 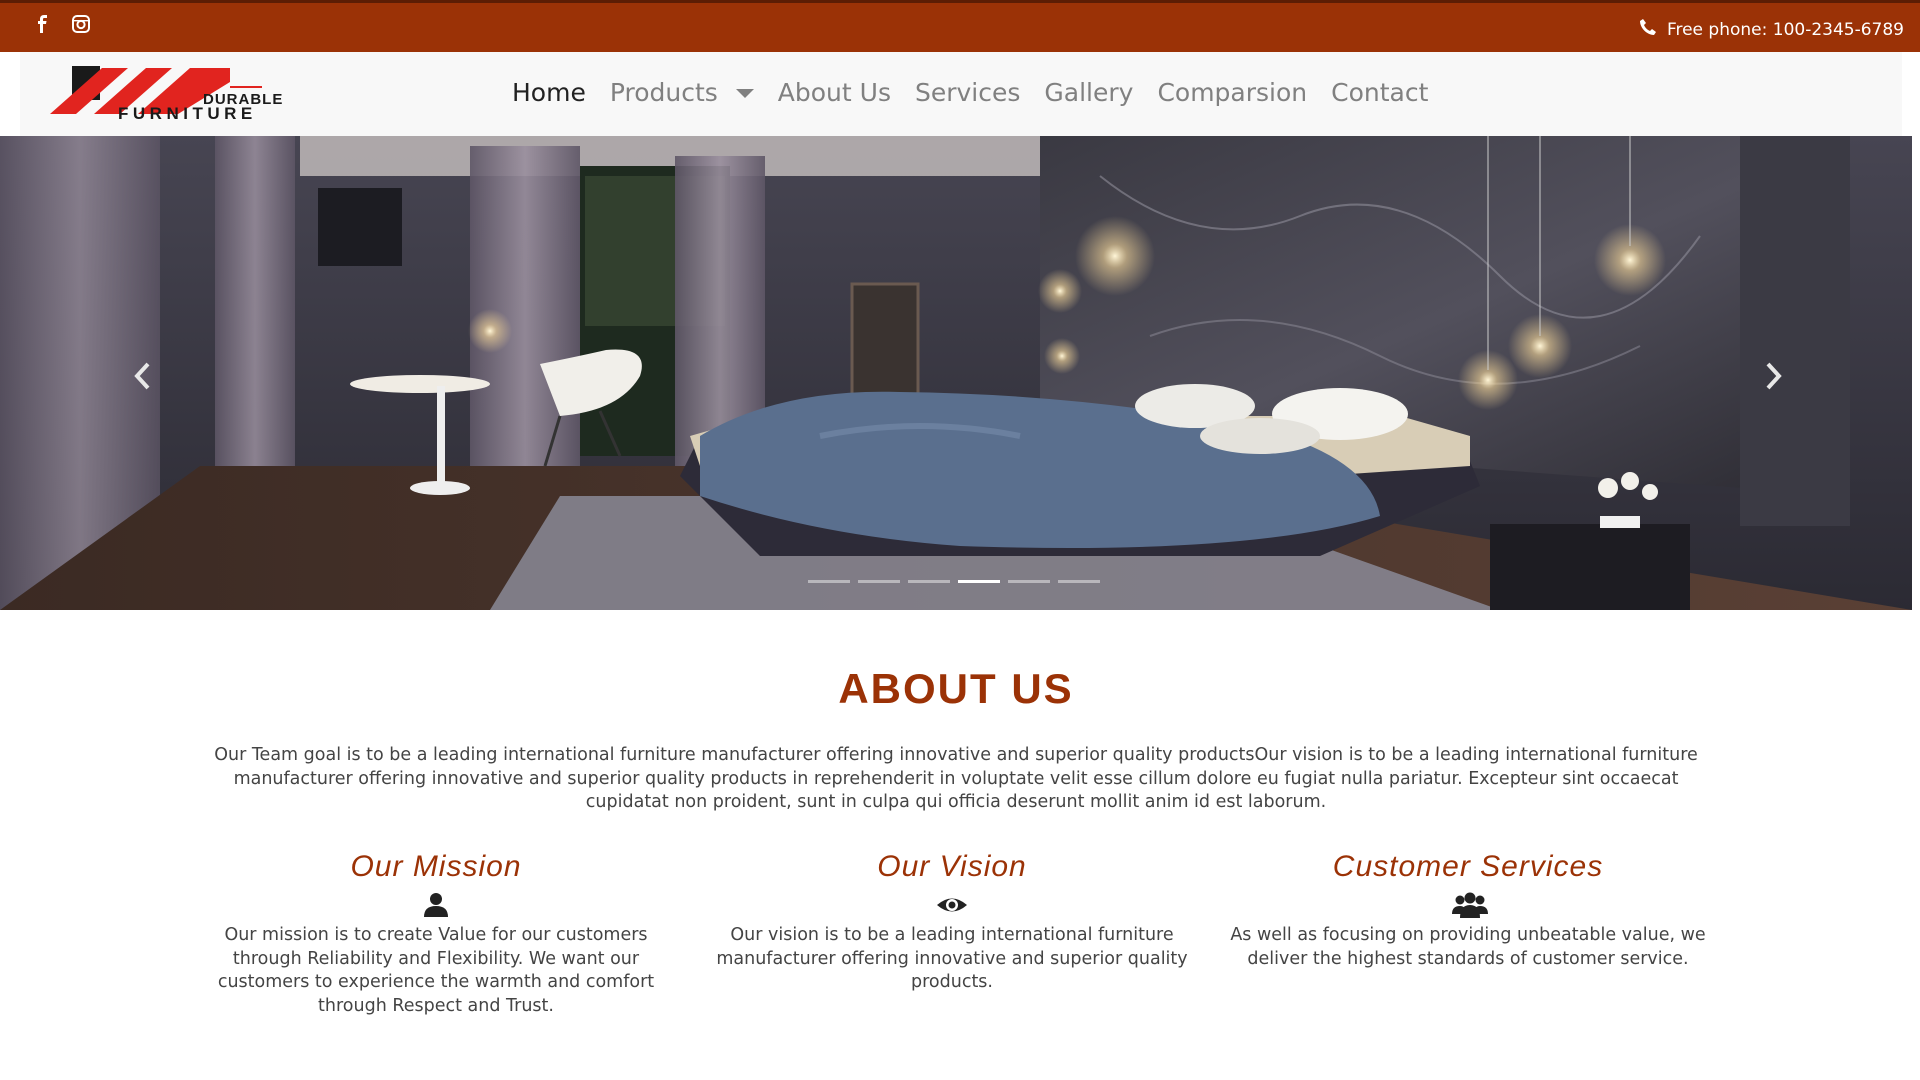 I want to click on chevron-left-icon, so click(x=142, y=376).